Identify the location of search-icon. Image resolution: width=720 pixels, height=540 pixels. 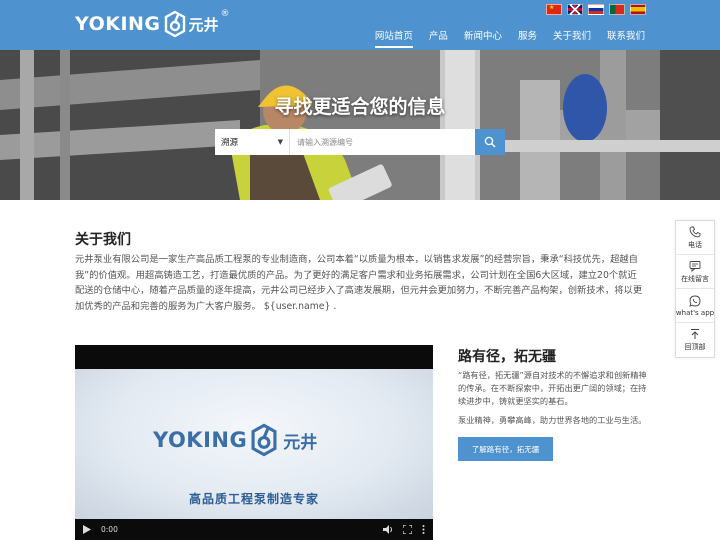
(490, 142).